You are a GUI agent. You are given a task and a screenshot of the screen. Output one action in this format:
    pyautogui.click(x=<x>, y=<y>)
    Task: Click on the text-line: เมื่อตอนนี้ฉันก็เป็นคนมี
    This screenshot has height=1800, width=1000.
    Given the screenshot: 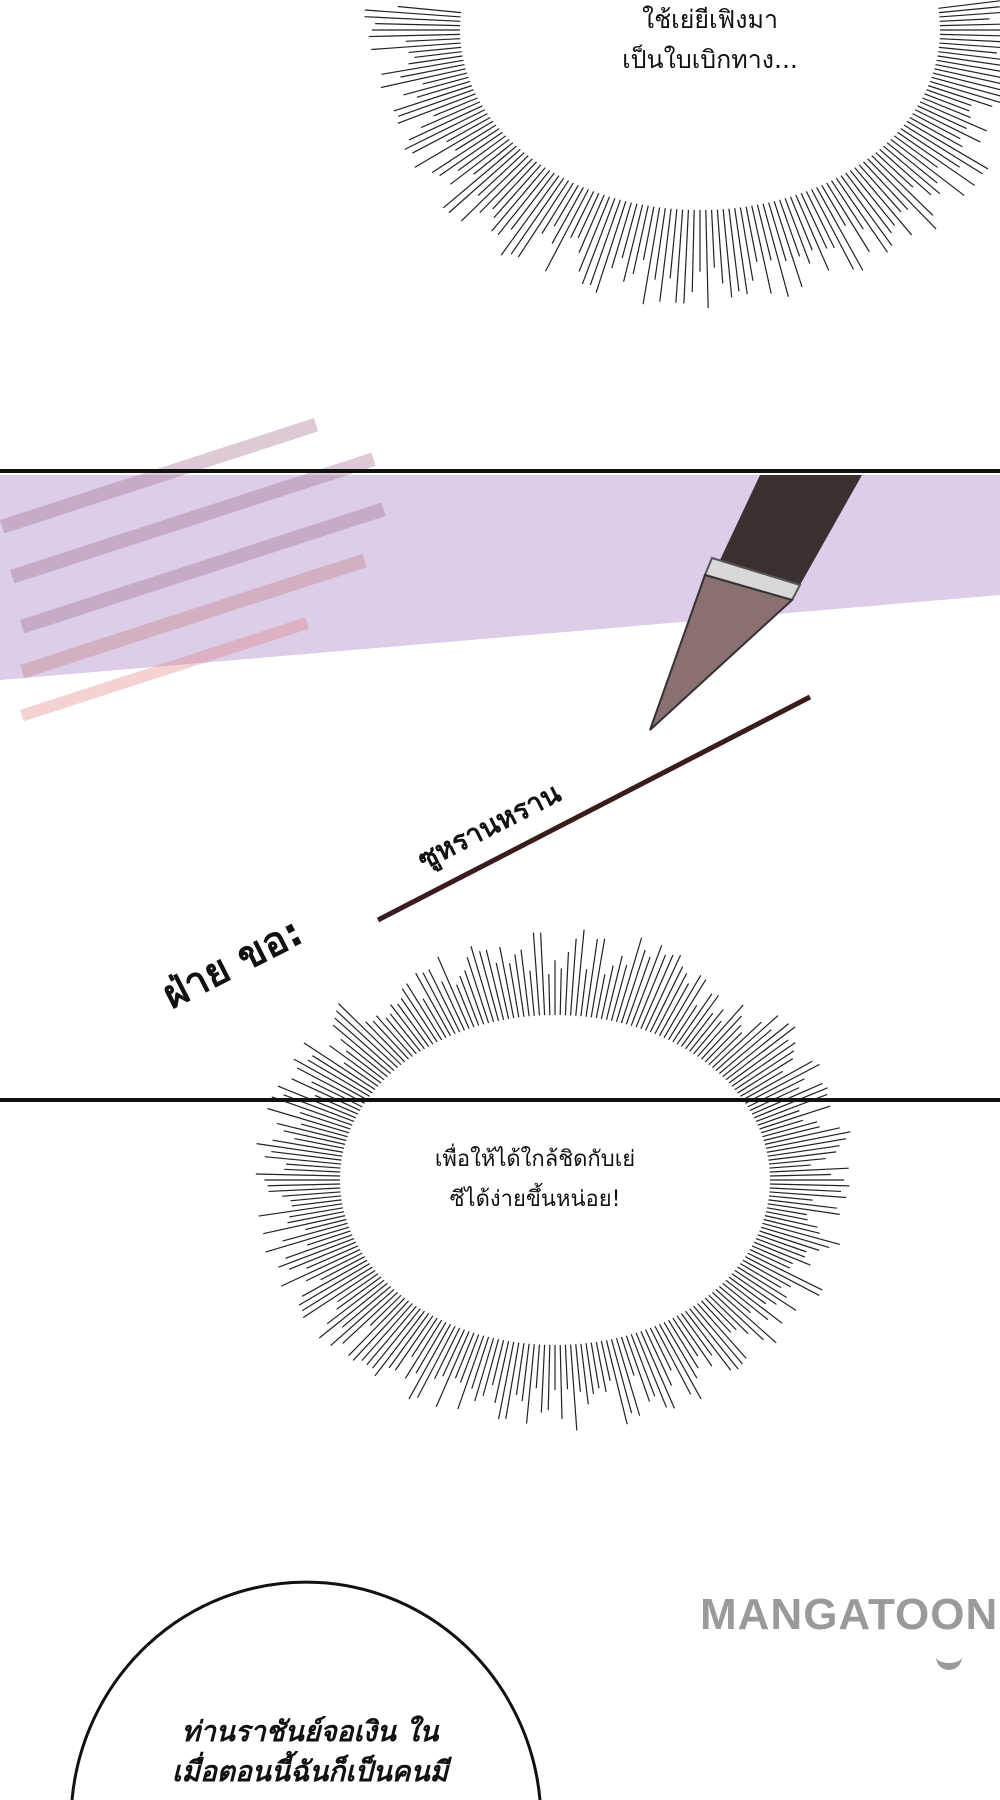 What is the action you would take?
    pyautogui.click(x=310, y=1772)
    